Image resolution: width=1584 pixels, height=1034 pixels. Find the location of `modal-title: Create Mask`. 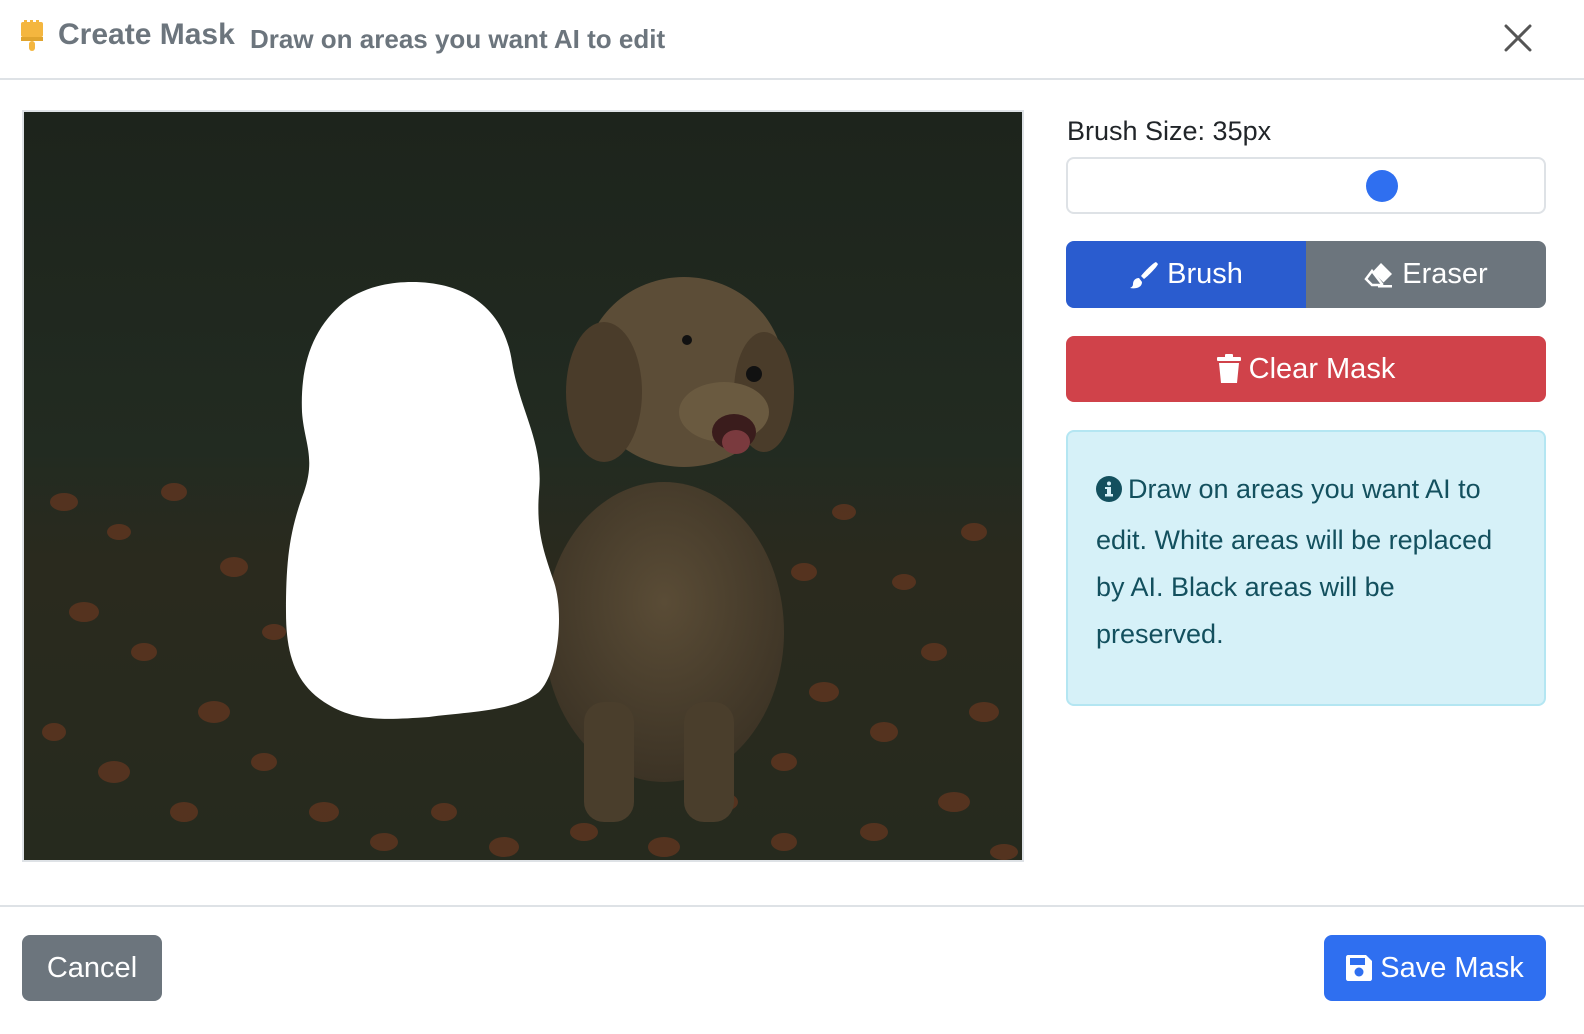

modal-title: Create Mask is located at coordinates (146, 34).